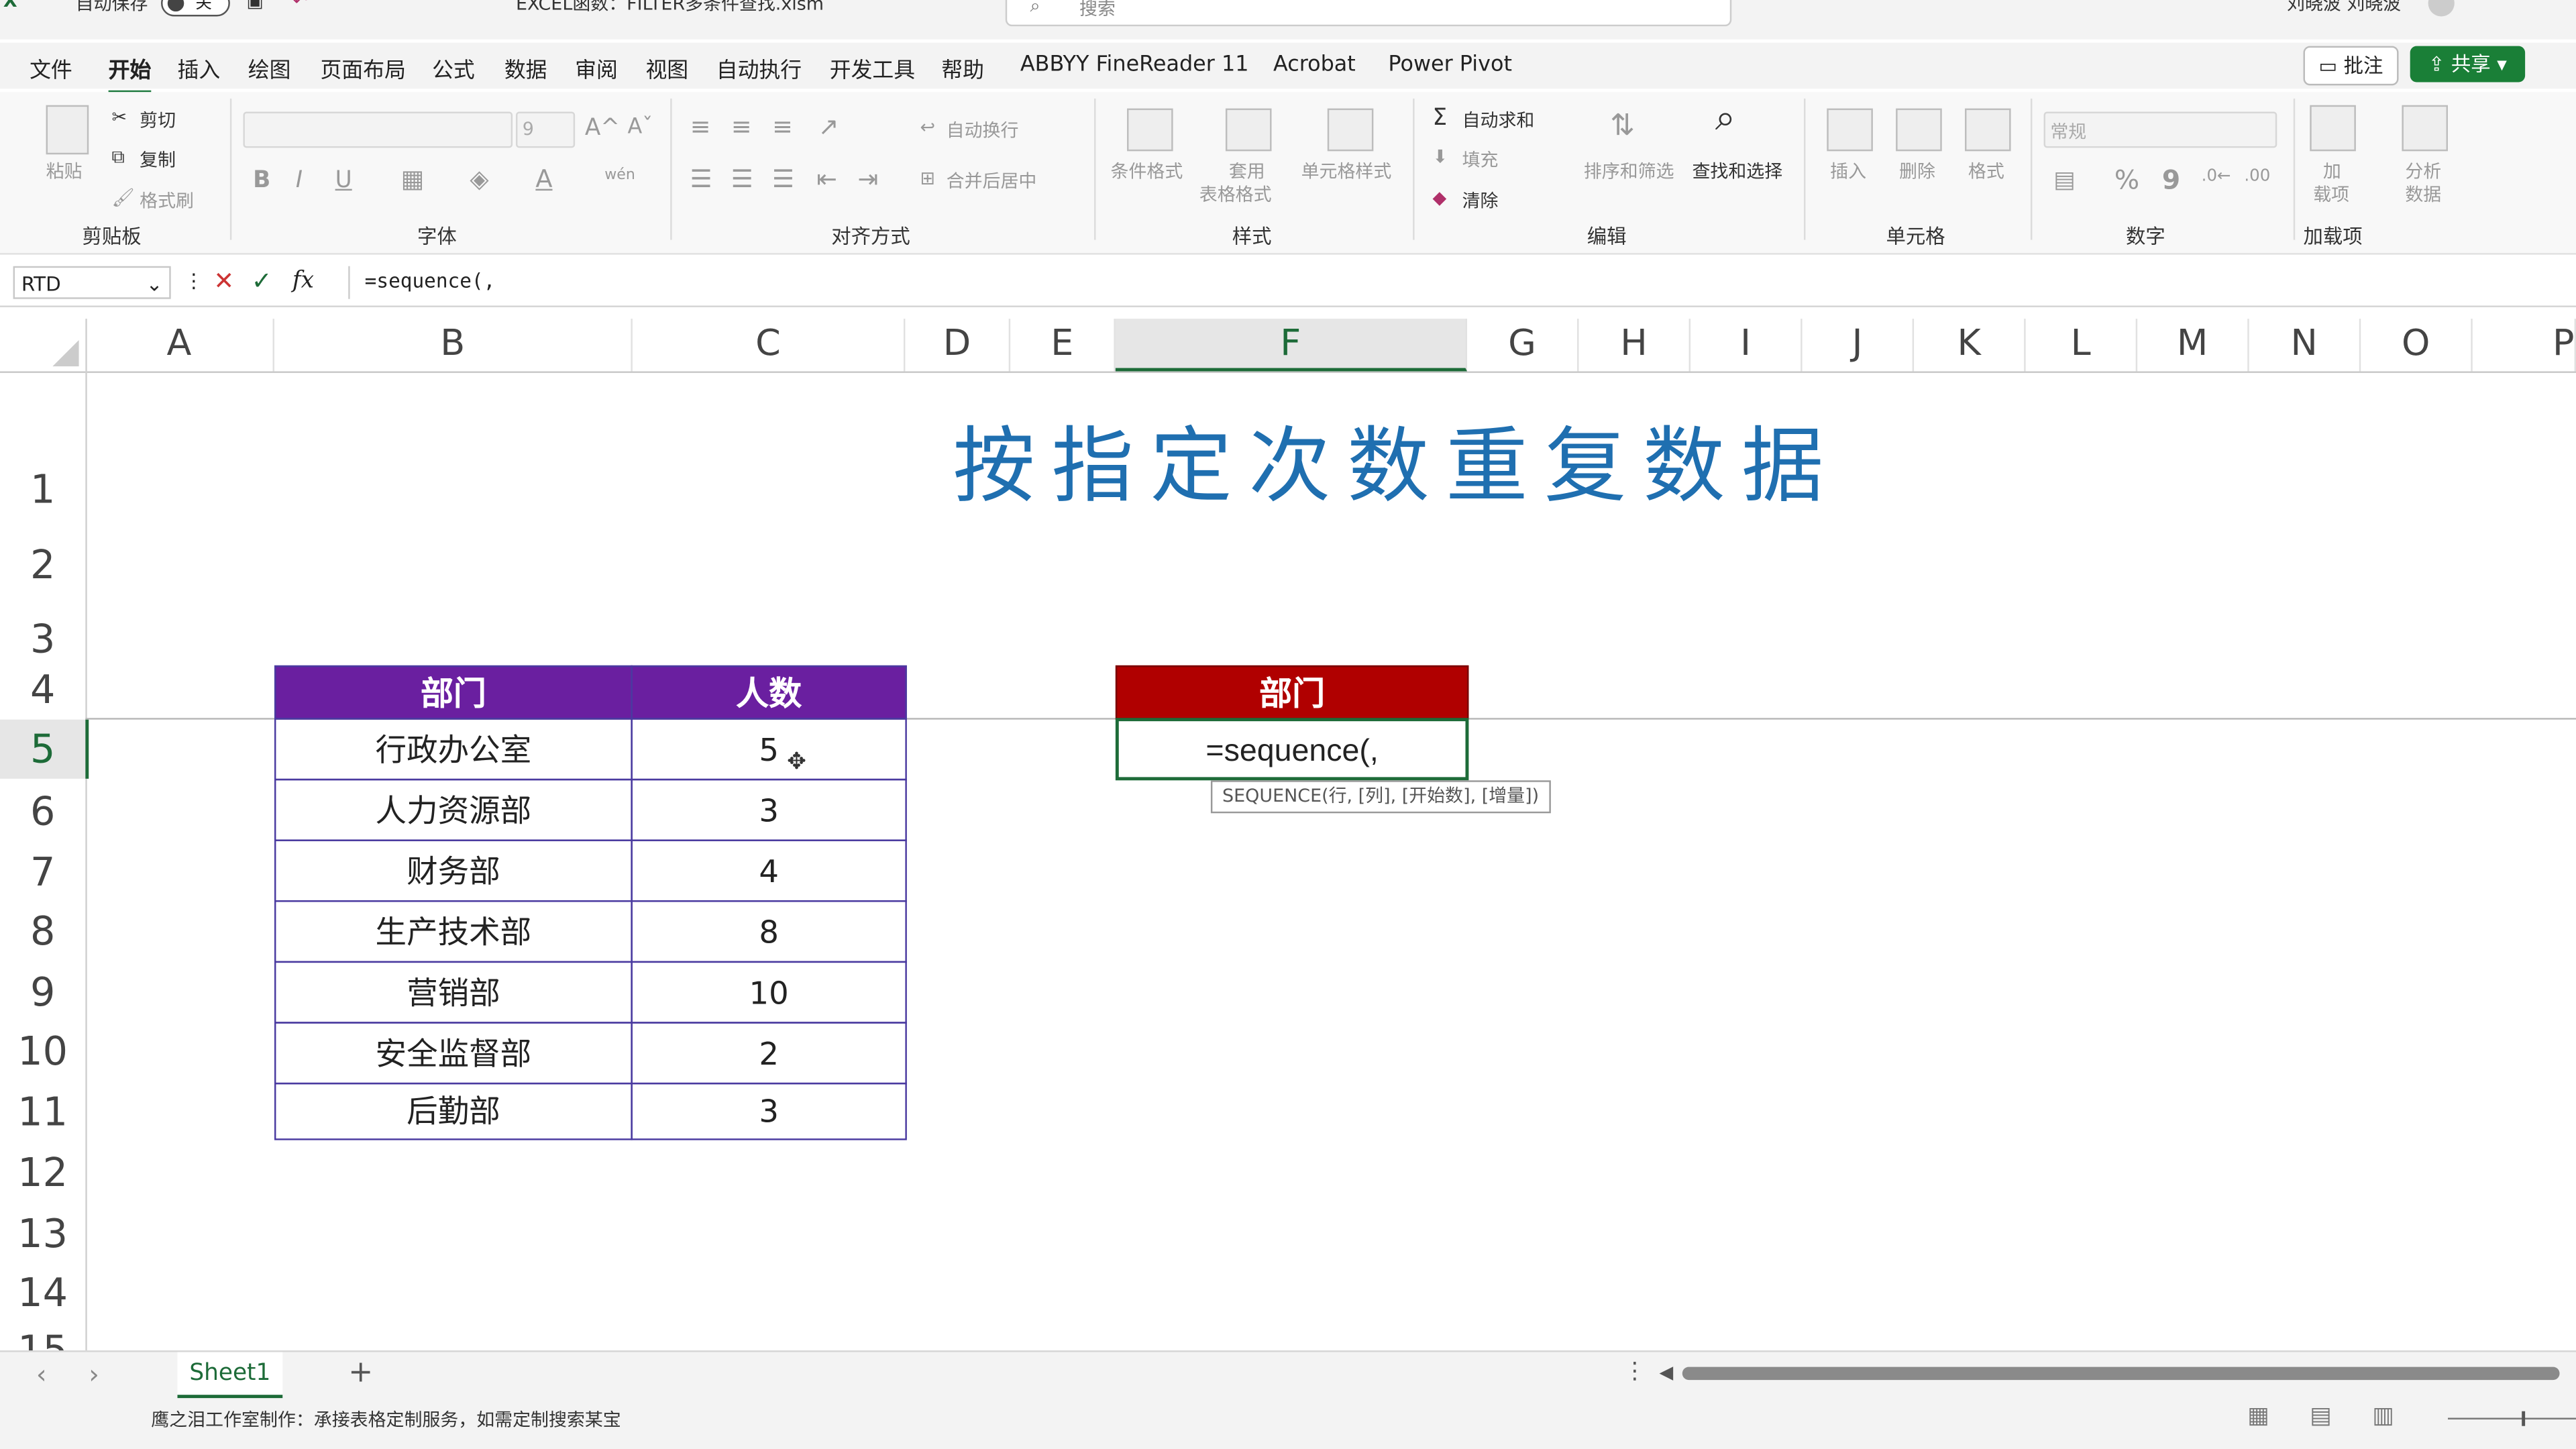 The width and height of the screenshot is (2576, 1449). Describe the element at coordinates (1622, 126) in the screenshot. I see `sort-filter-icon: ⇅` at that location.